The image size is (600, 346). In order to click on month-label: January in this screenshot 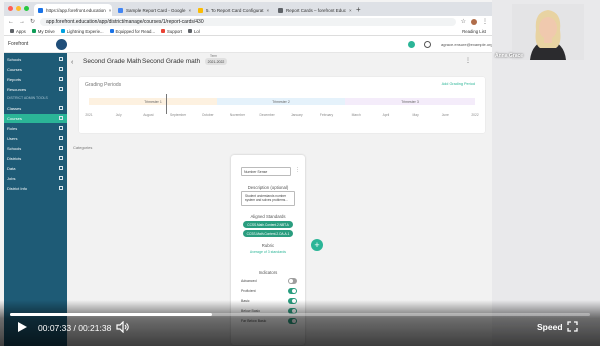, I will do `click(296, 115)`.